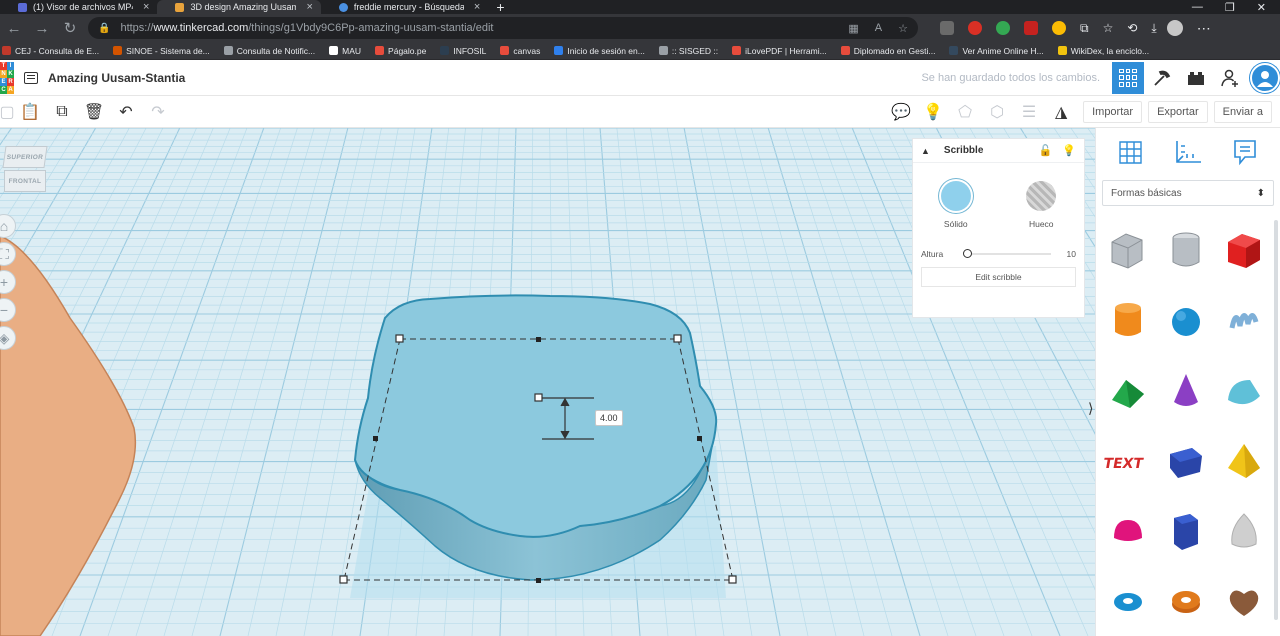 This screenshot has height=636, width=1280. I want to click on history-icon: ⟲, so click(1132, 28).